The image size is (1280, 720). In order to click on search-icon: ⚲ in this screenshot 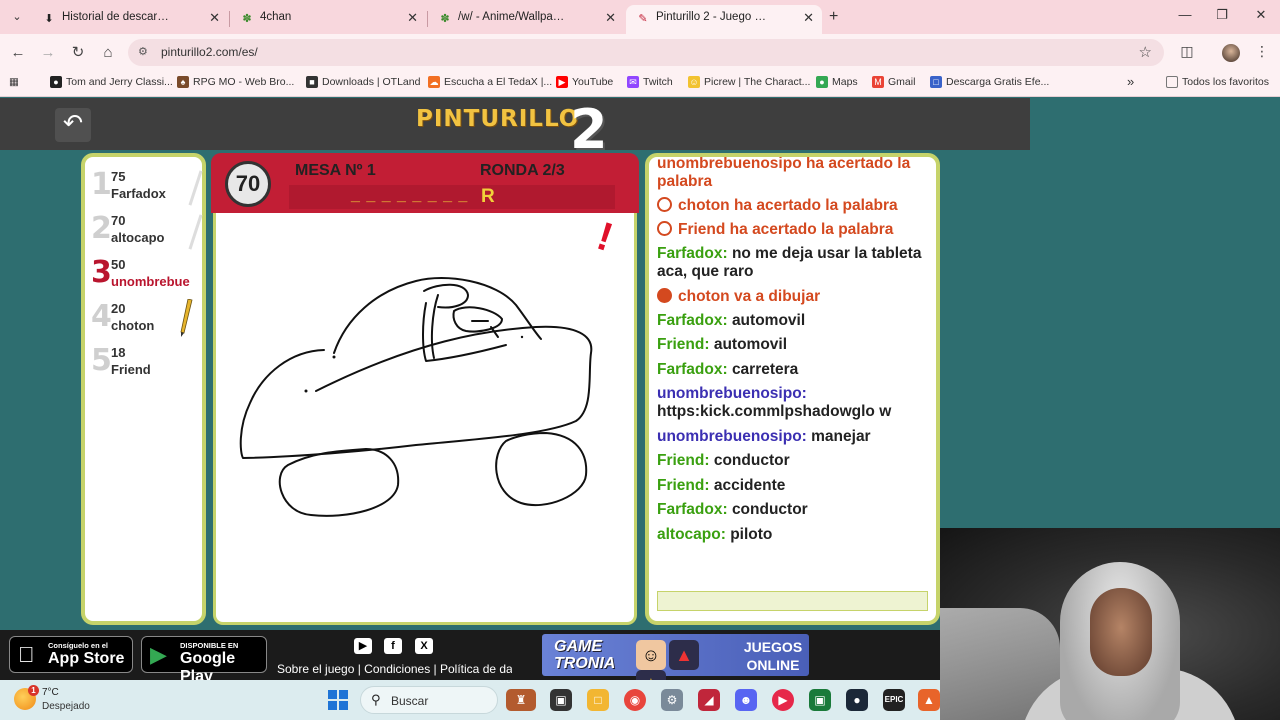, I will do `click(376, 699)`.